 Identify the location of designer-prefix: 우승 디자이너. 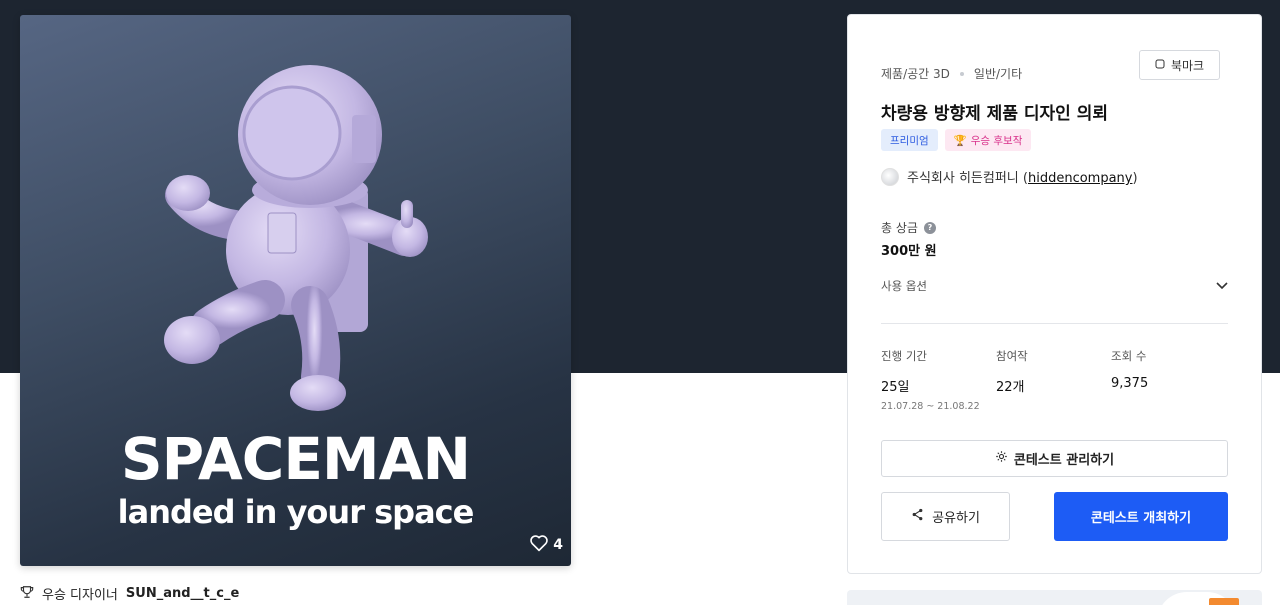
(80, 595).